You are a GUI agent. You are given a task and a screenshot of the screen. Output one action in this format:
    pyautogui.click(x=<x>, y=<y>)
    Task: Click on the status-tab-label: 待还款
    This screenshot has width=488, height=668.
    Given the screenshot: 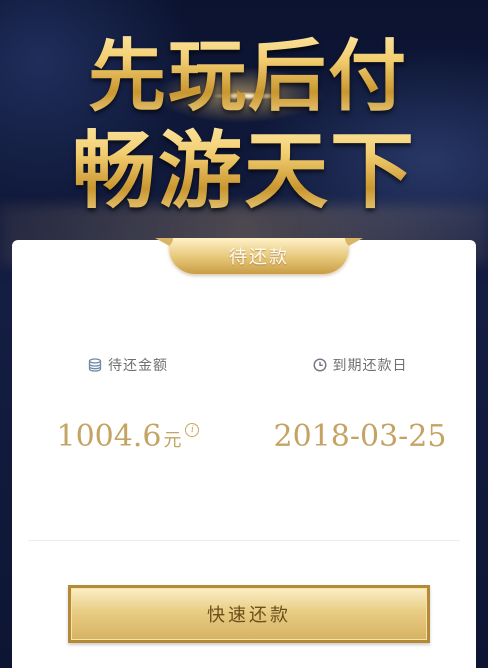 What is the action you would take?
    pyautogui.click(x=259, y=257)
    